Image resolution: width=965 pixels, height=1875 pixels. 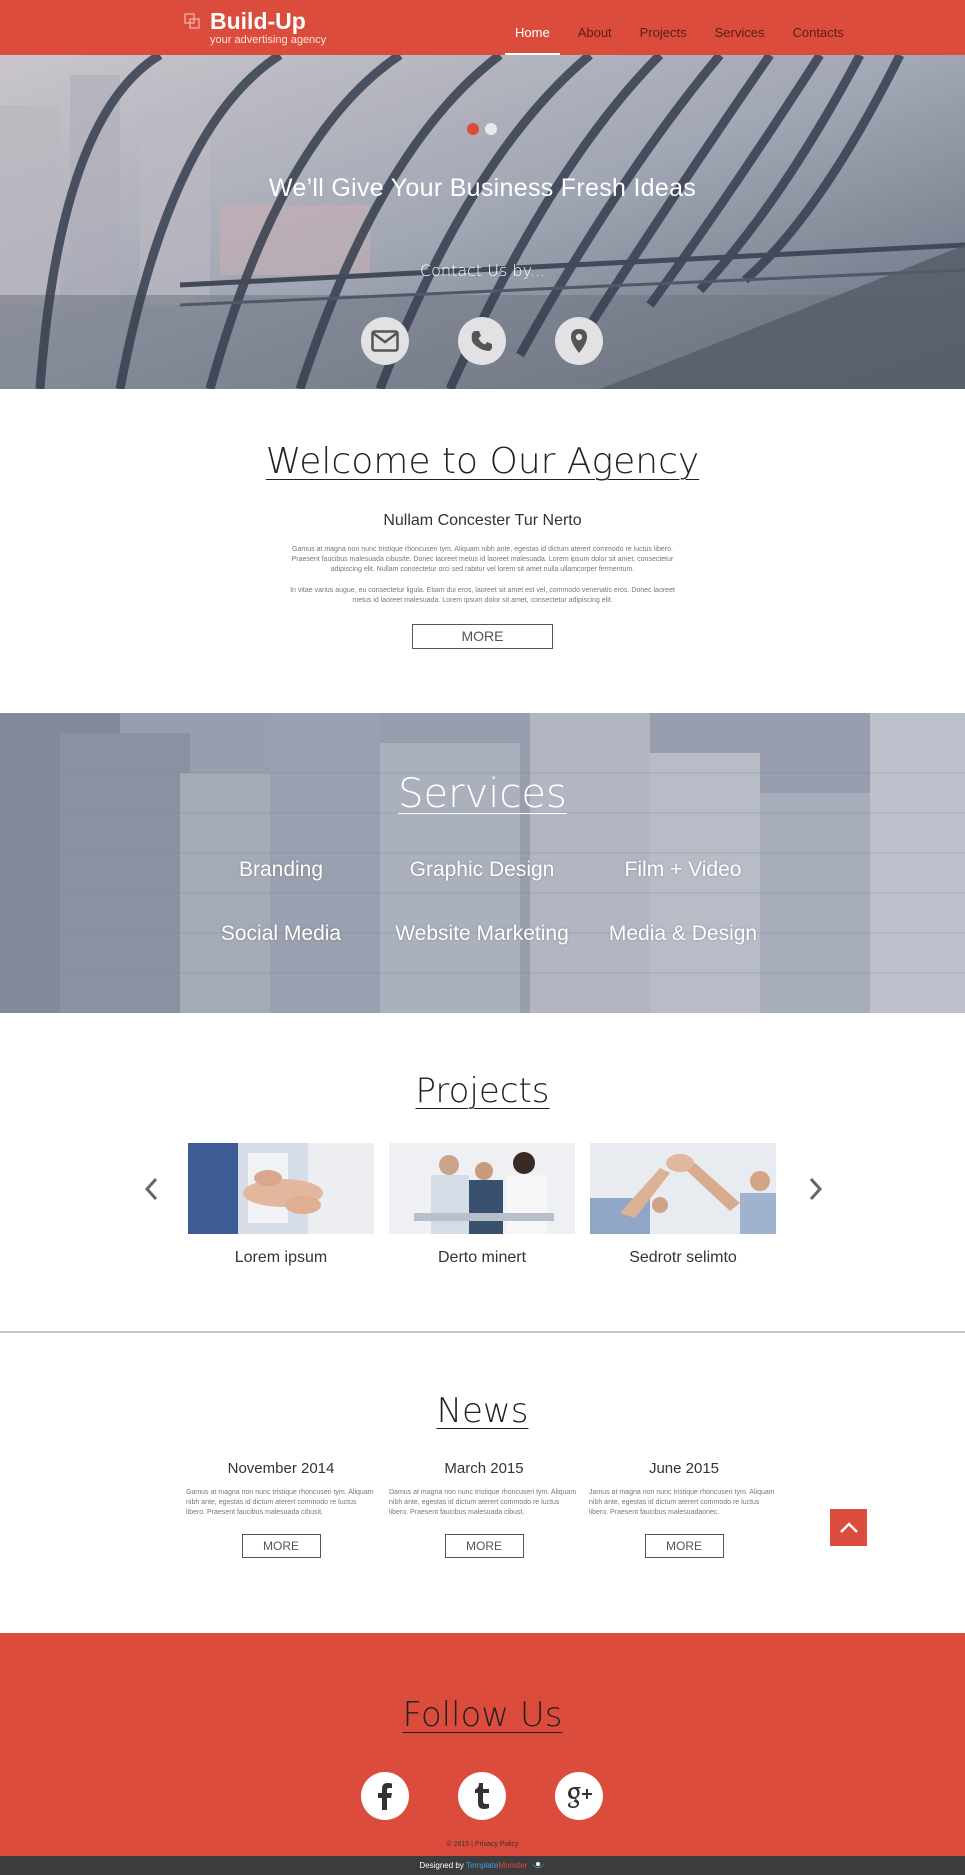 I want to click on scroll-to-top-button, so click(x=848, y=1527).